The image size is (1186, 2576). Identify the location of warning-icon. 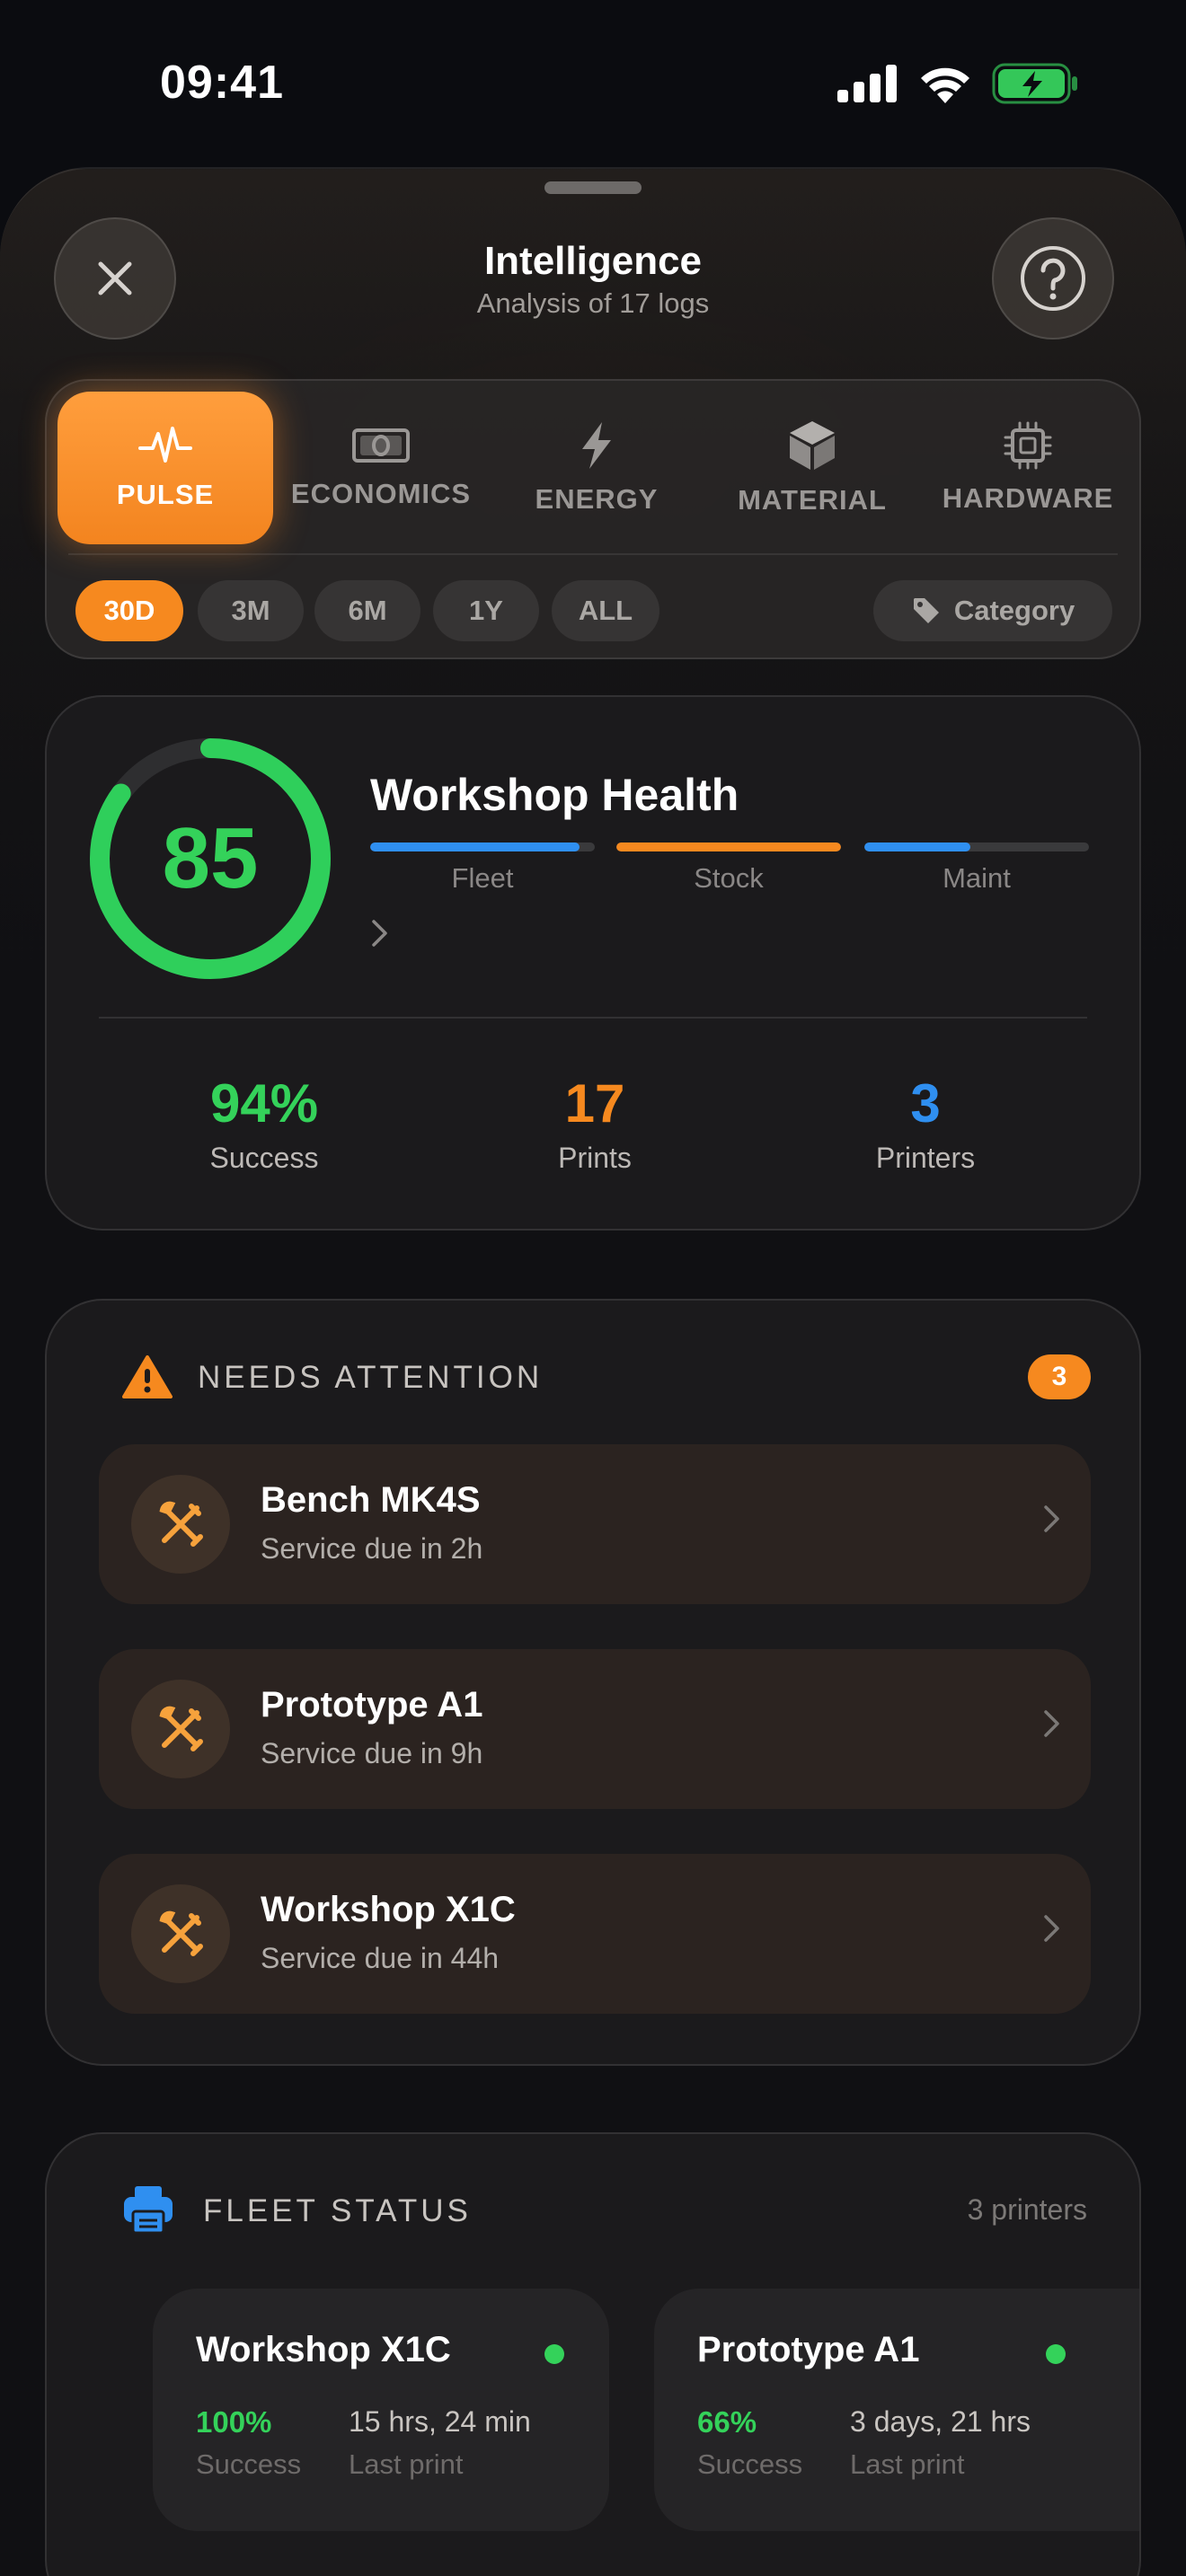
(147, 1376).